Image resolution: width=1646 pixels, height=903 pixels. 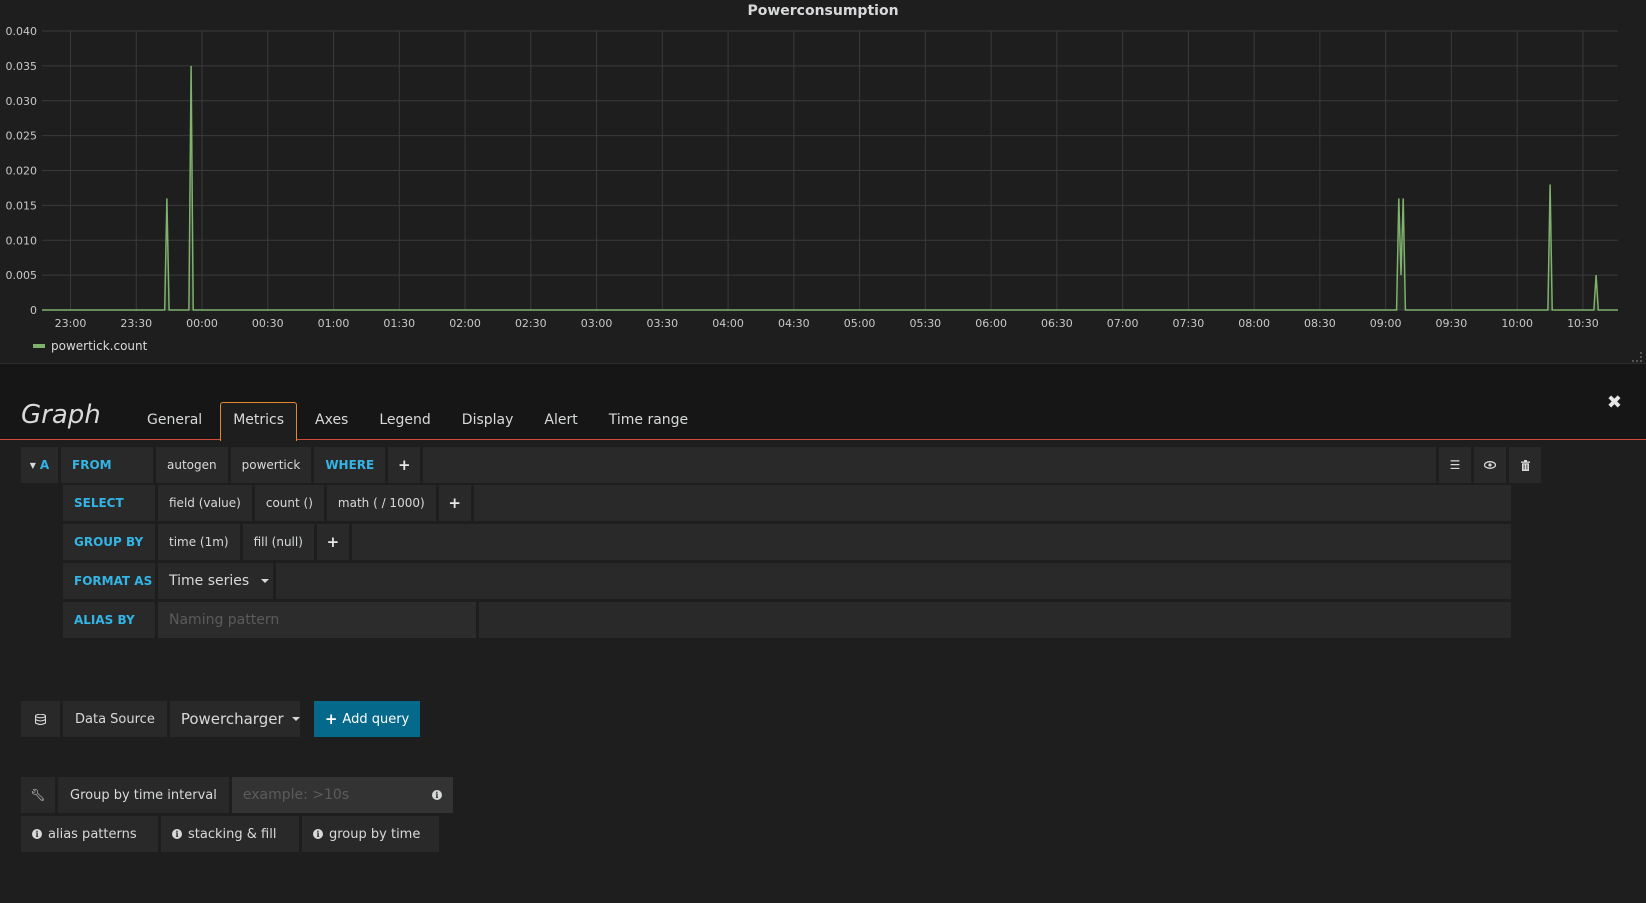 I want to click on format-as-value: Time series, so click(x=209, y=581).